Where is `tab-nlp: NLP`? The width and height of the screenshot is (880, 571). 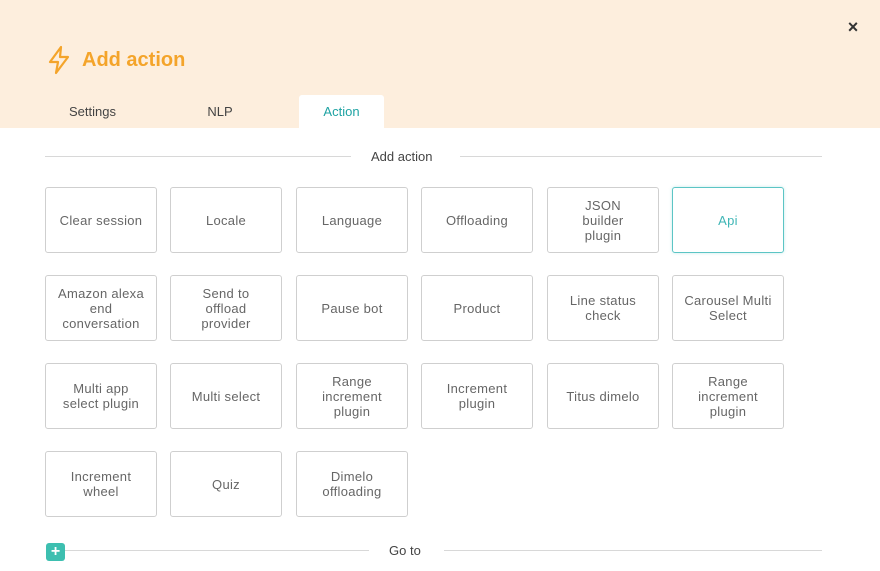 tab-nlp: NLP is located at coordinates (220, 111).